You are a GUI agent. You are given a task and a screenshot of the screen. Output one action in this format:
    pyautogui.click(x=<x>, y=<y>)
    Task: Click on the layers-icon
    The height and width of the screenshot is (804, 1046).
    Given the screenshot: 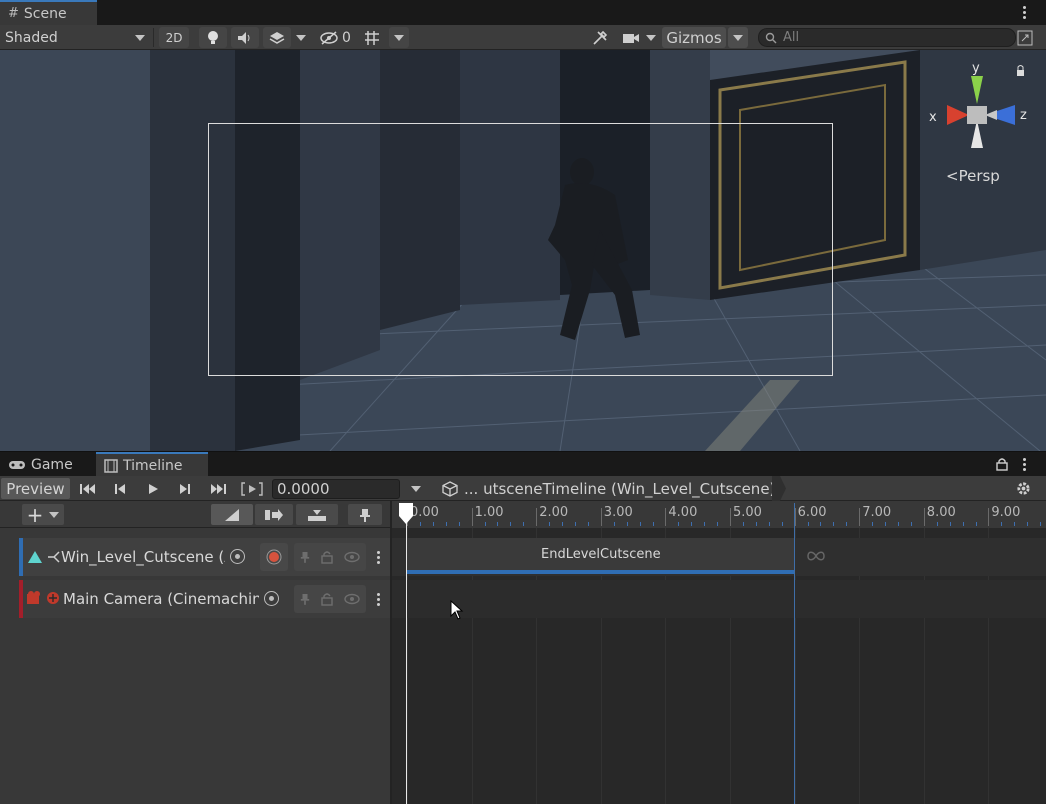 What is the action you would take?
    pyautogui.click(x=277, y=37)
    